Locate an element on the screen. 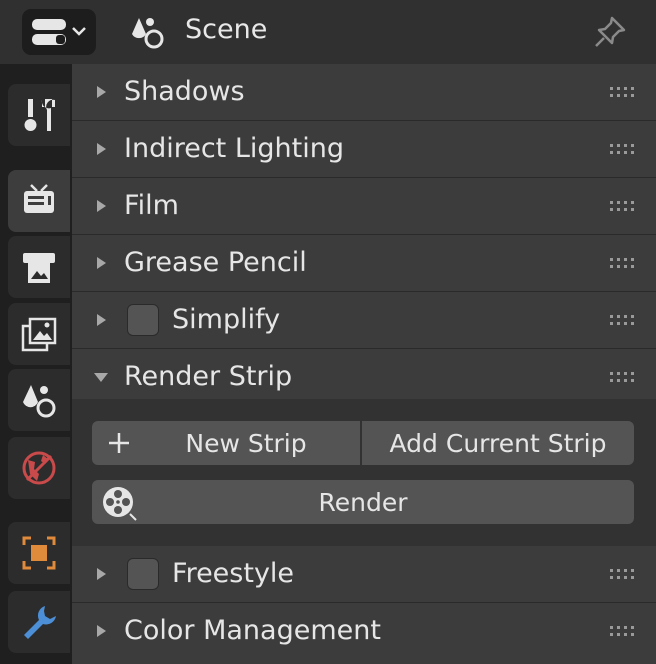 The height and width of the screenshot is (664, 656). tab-object is located at coordinates (39, 553).